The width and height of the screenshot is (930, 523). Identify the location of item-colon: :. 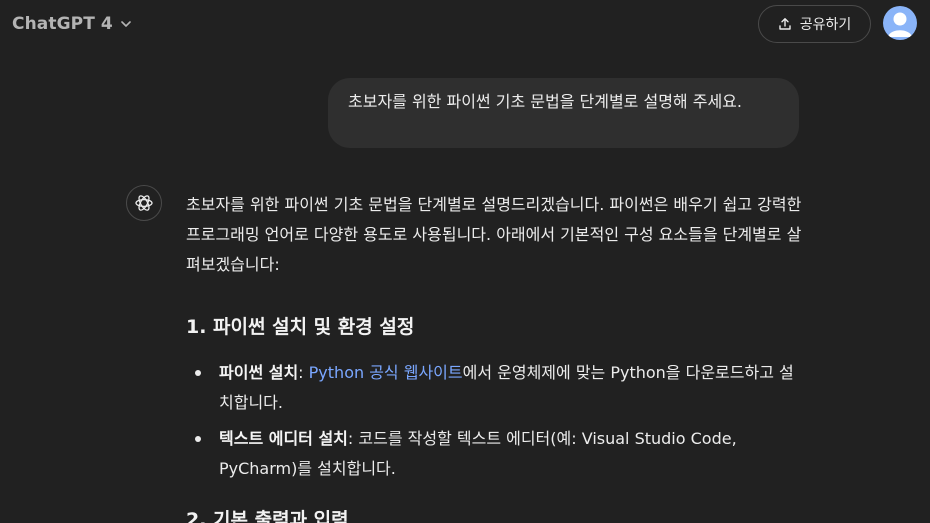
(303, 372).